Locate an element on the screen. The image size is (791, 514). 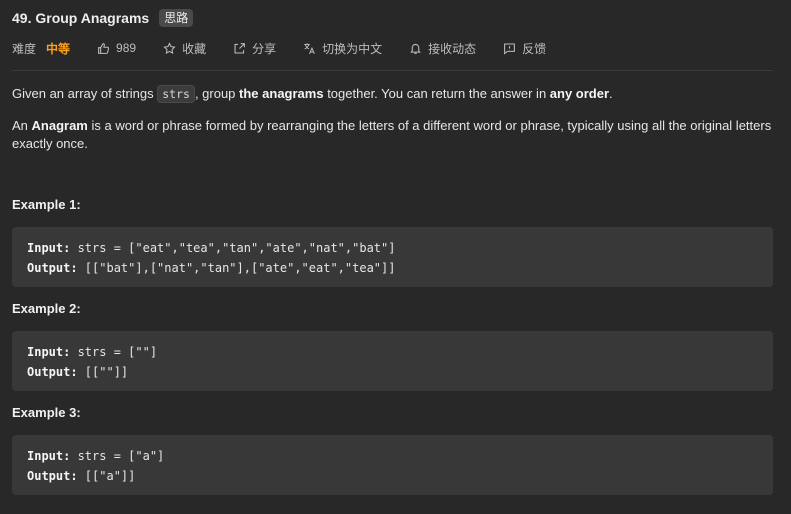
switch-language-button: 切换为中文 is located at coordinates (342, 48).